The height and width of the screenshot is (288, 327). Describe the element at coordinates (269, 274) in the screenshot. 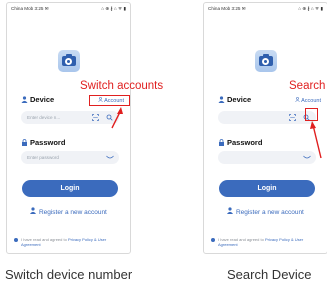

I see `right-caption: Search Device` at that location.